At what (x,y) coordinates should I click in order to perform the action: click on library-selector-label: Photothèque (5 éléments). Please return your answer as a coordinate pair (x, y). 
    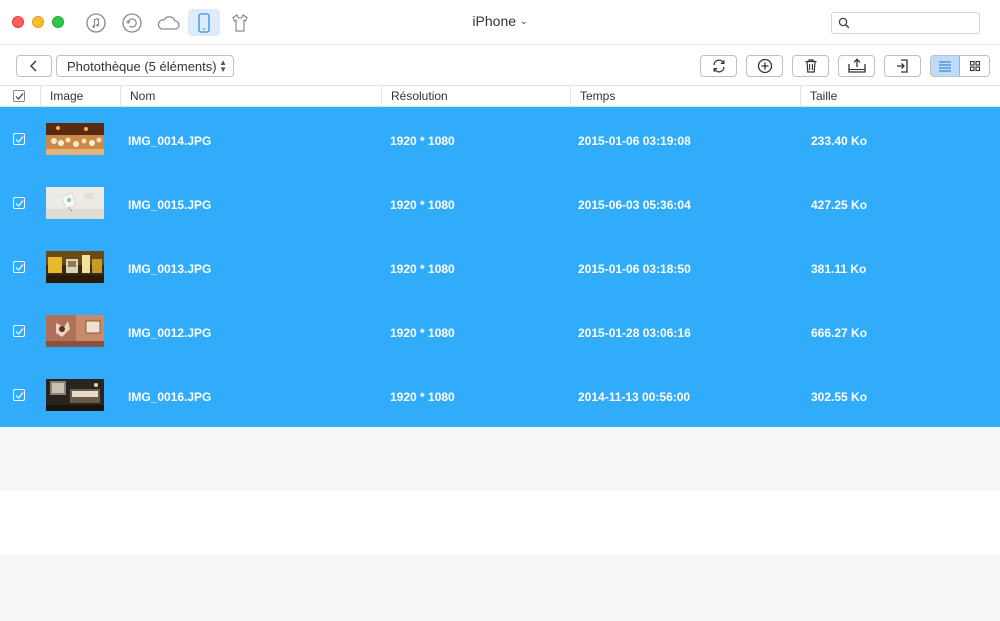
    Looking at the image, I should click on (142, 66).